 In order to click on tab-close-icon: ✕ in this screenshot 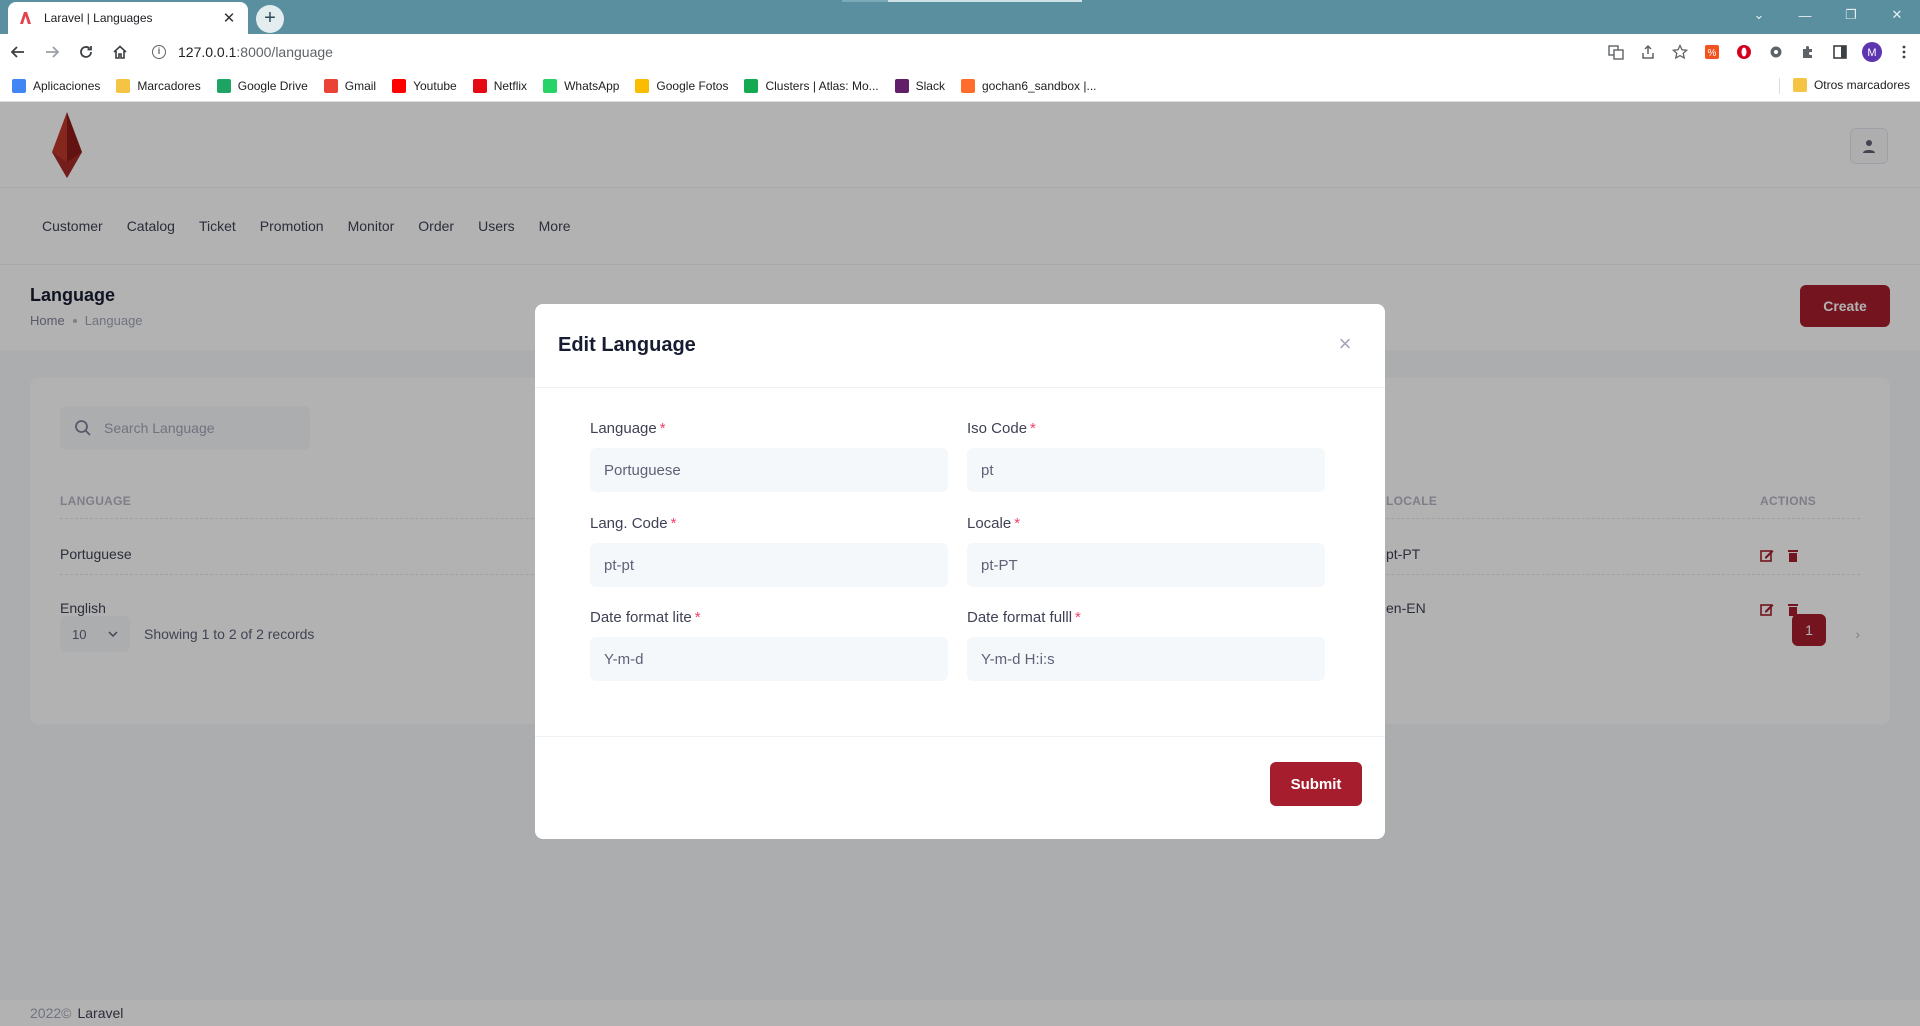, I will do `click(229, 18)`.